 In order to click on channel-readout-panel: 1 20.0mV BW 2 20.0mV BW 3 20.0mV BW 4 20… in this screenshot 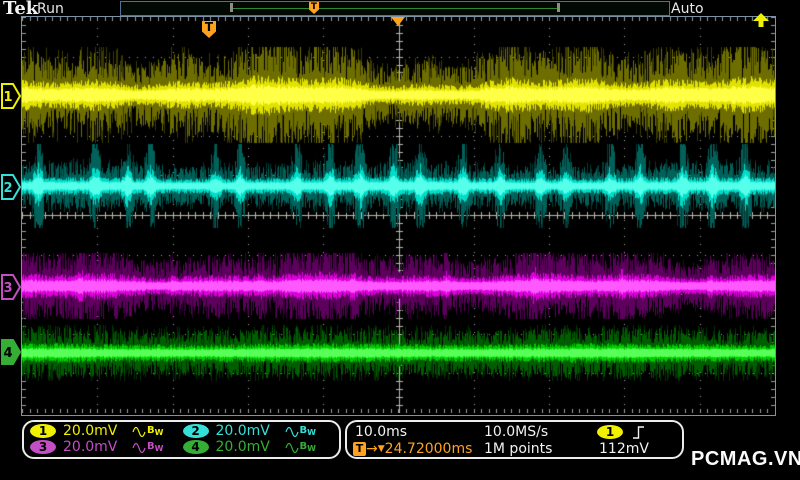, I will do `click(181, 439)`.